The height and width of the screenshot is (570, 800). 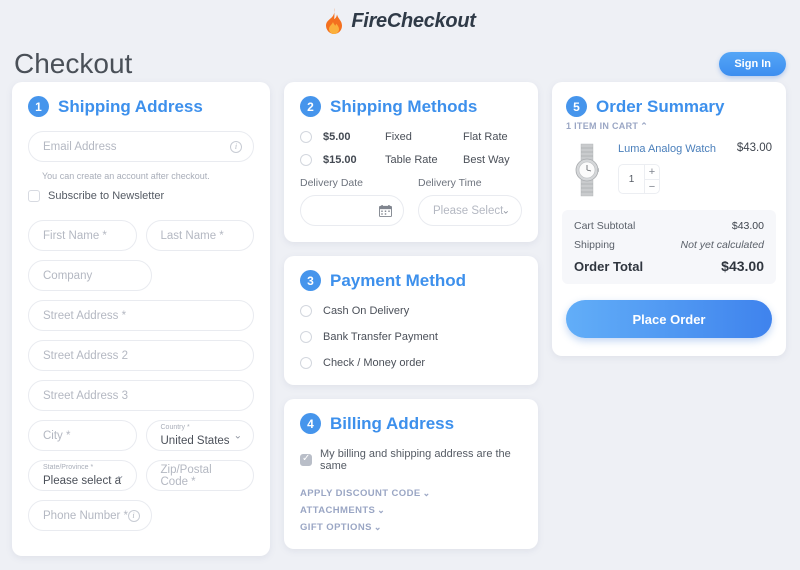 I want to click on total-row-shipping: Shipping Not yet calculated, so click(x=669, y=245).